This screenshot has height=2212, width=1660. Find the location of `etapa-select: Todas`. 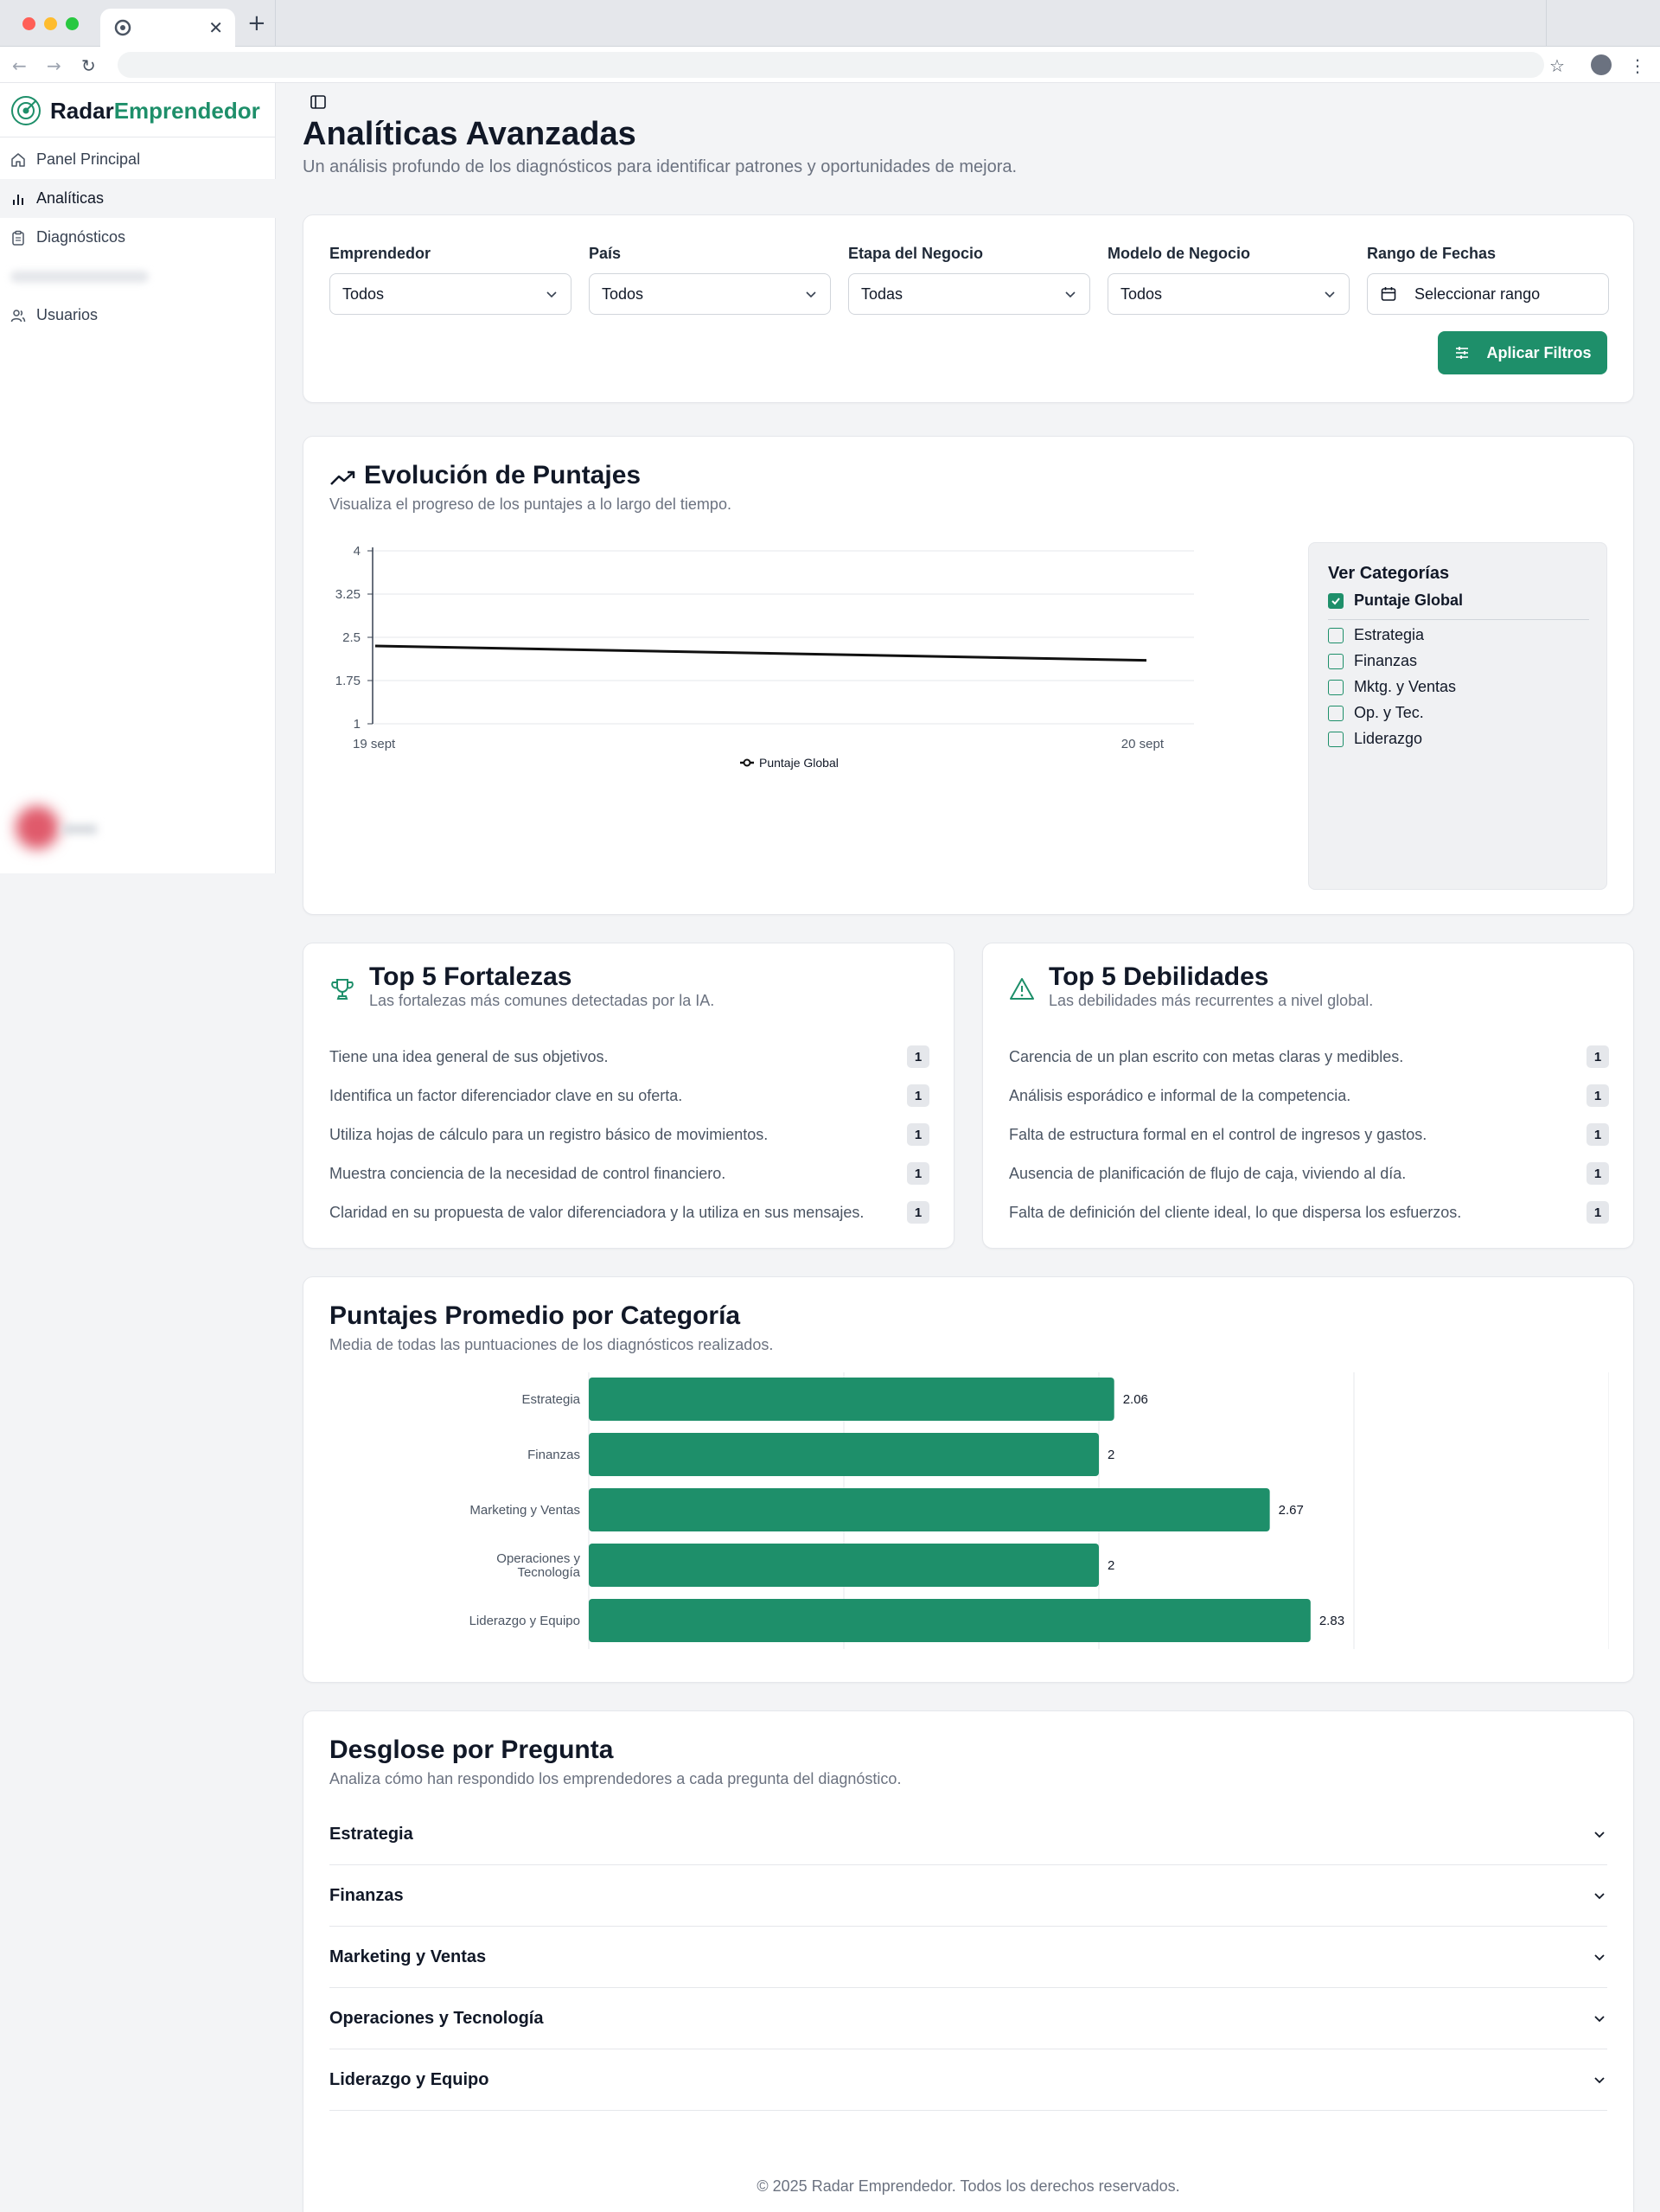

etapa-select: Todas is located at coordinates (969, 294).